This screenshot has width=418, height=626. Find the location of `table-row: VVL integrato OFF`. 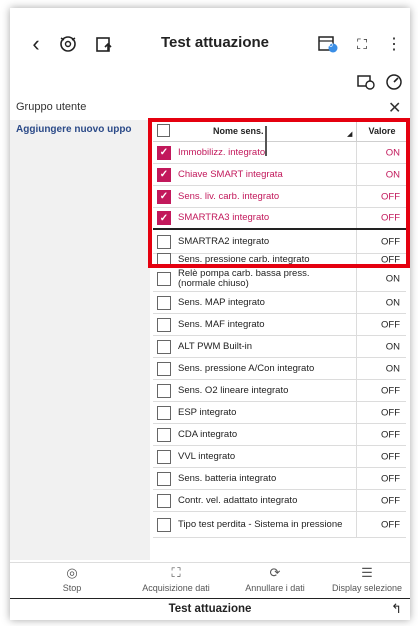

table-row: VVL integrato OFF is located at coordinates (279, 457).